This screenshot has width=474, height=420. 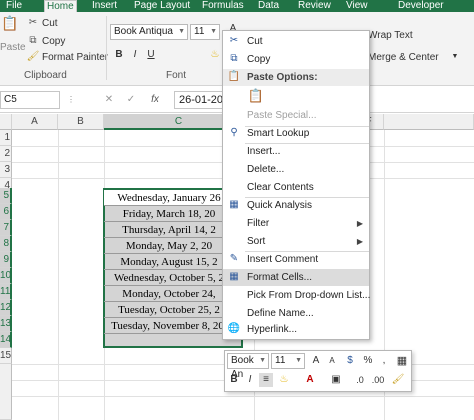 What do you see at coordinates (169, 214) in the screenshot?
I see `table-cell: Friday, March 18, 20` at bounding box center [169, 214].